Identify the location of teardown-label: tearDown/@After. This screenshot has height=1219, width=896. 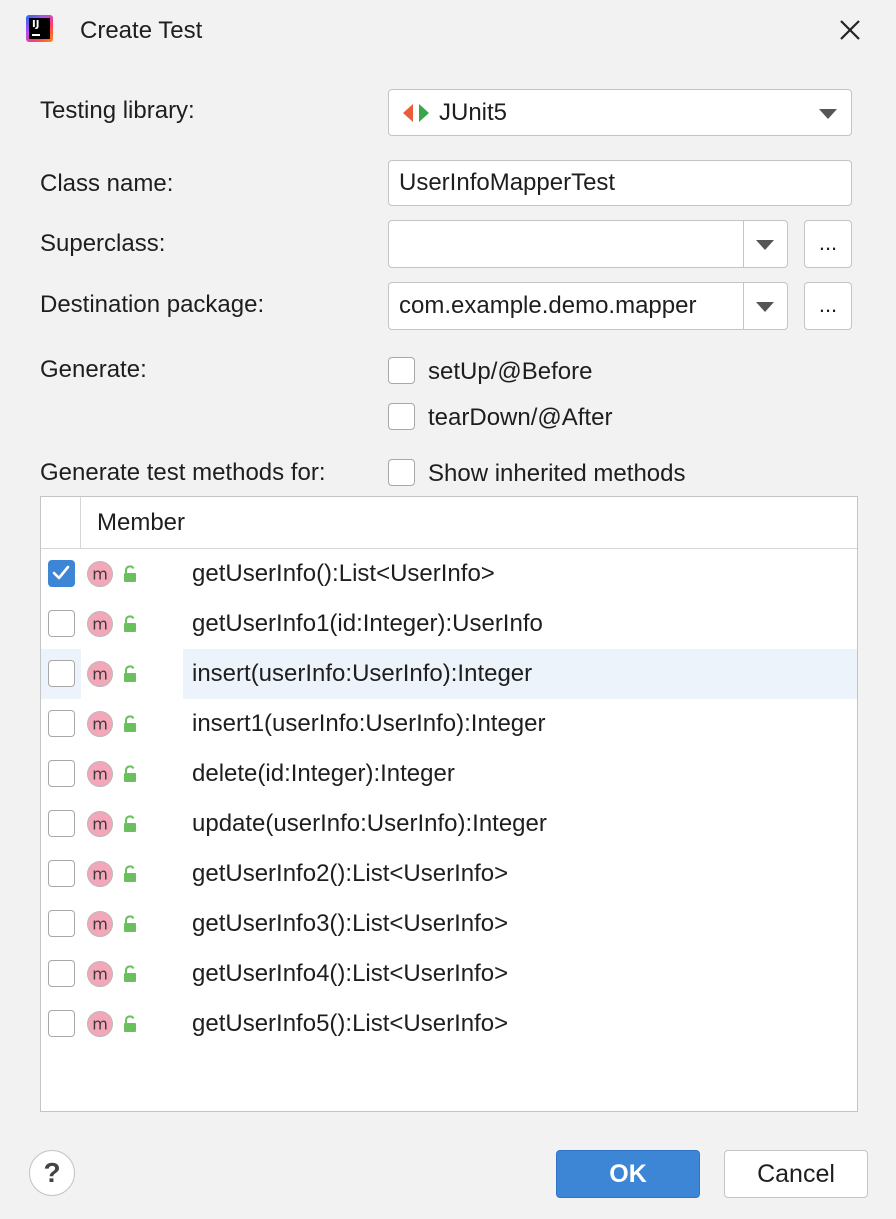
(520, 417).